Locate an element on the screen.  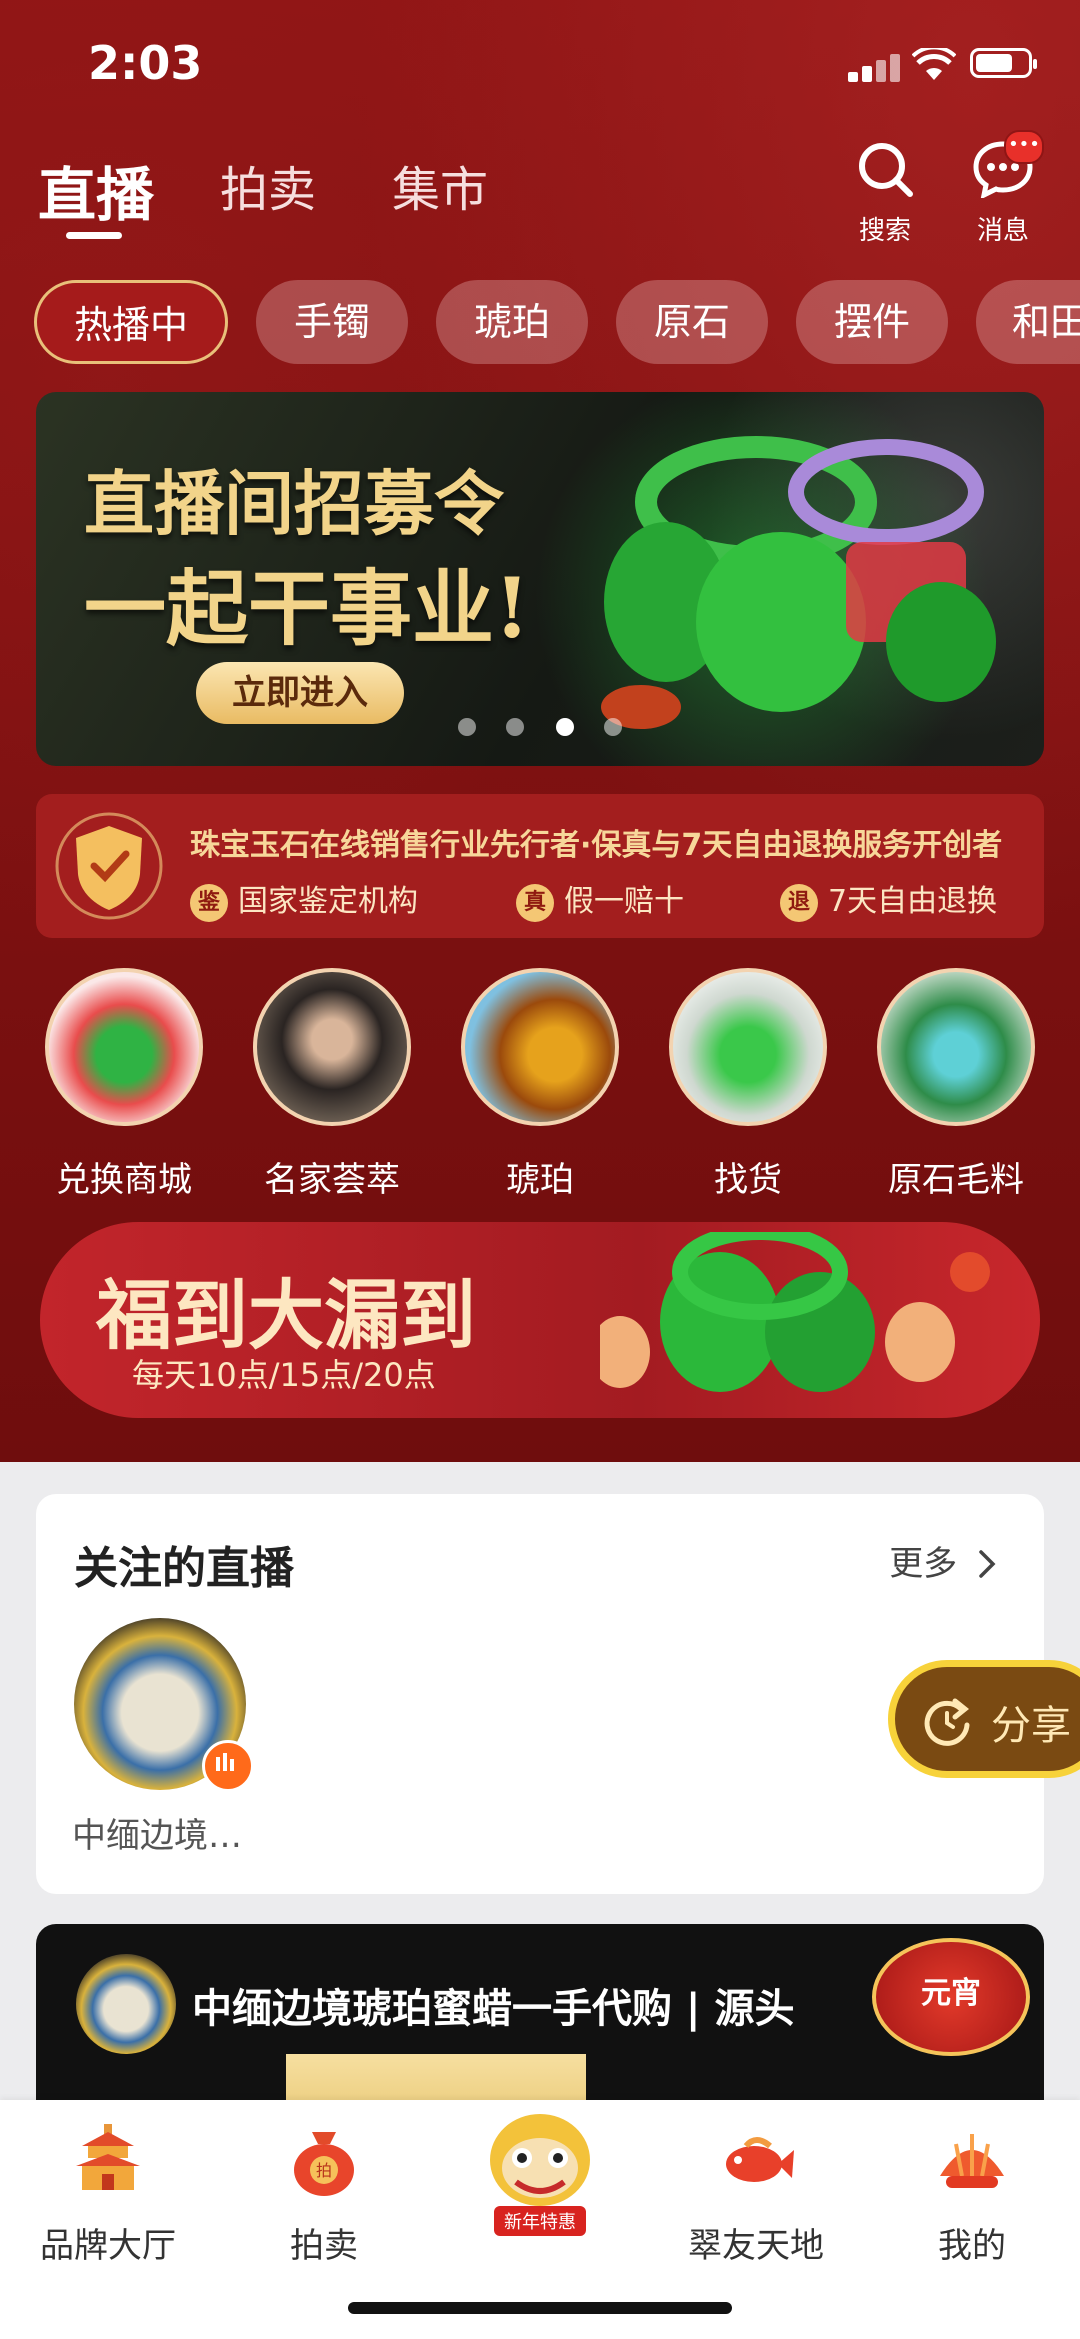
category-amber: 琥珀 is located at coordinates (540, 1084).